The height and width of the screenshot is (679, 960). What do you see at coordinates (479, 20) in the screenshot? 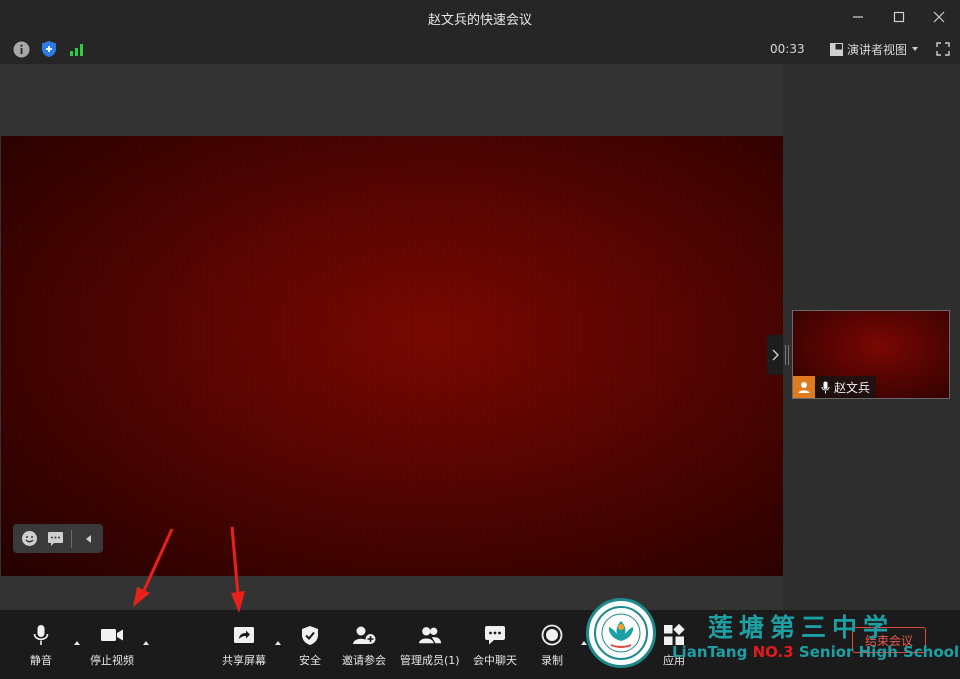
I see `window-title: 赵文兵的快速会议` at bounding box center [479, 20].